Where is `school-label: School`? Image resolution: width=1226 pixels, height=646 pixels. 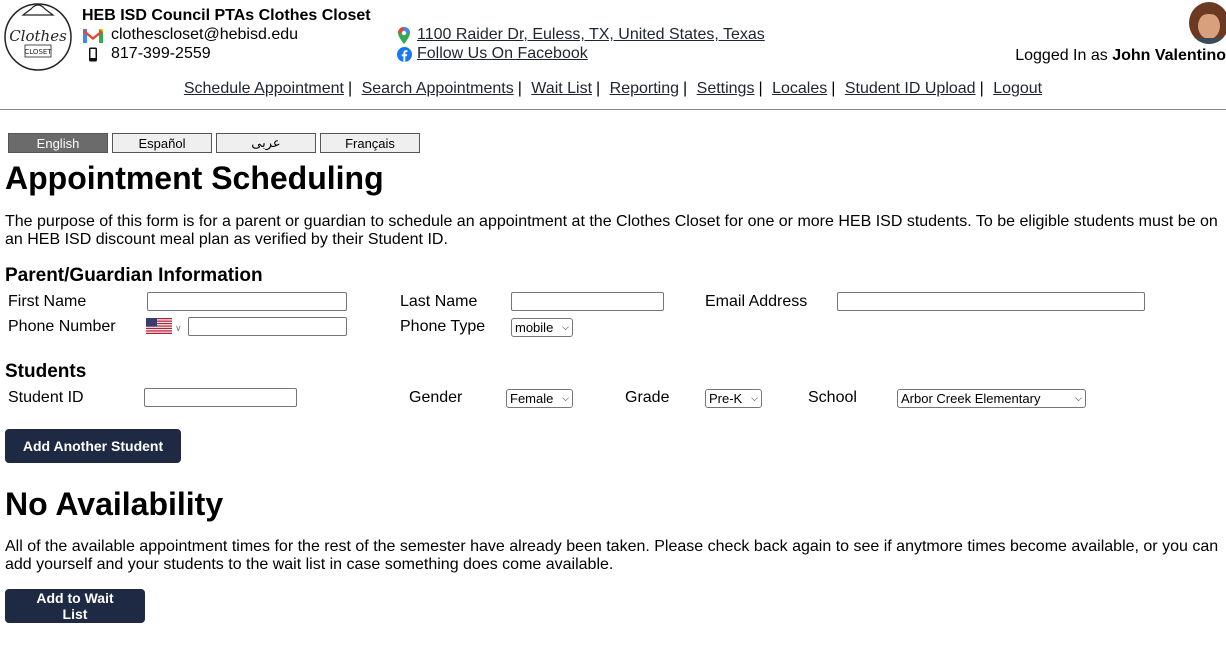
school-label: School is located at coordinates (832, 397).